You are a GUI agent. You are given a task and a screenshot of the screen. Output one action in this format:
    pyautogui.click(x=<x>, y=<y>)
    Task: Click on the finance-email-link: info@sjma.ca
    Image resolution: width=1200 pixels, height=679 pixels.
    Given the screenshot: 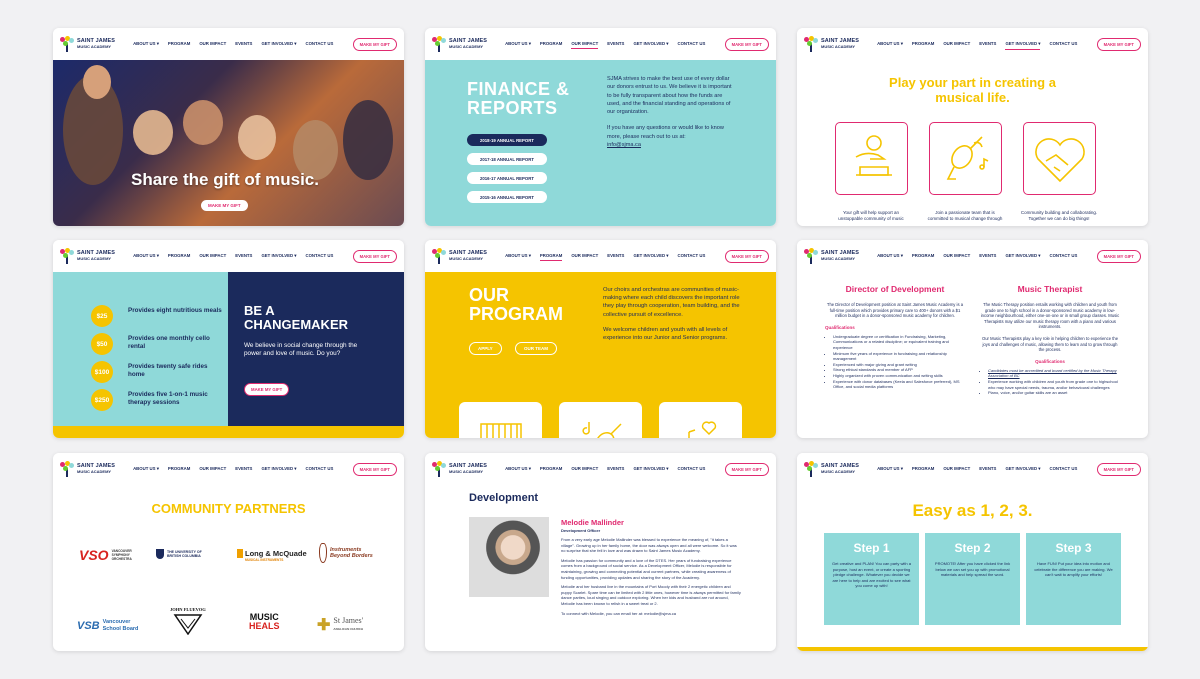 What is the action you would take?
    pyautogui.click(x=624, y=145)
    